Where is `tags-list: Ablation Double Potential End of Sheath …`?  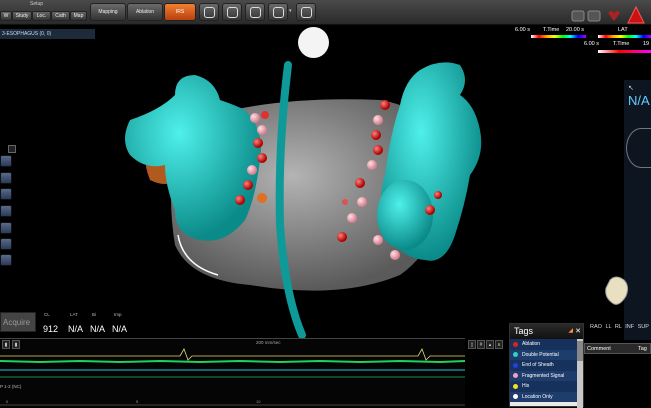
tags-list: Ablation Double Potential End of Sheath … is located at coordinates (544, 370).